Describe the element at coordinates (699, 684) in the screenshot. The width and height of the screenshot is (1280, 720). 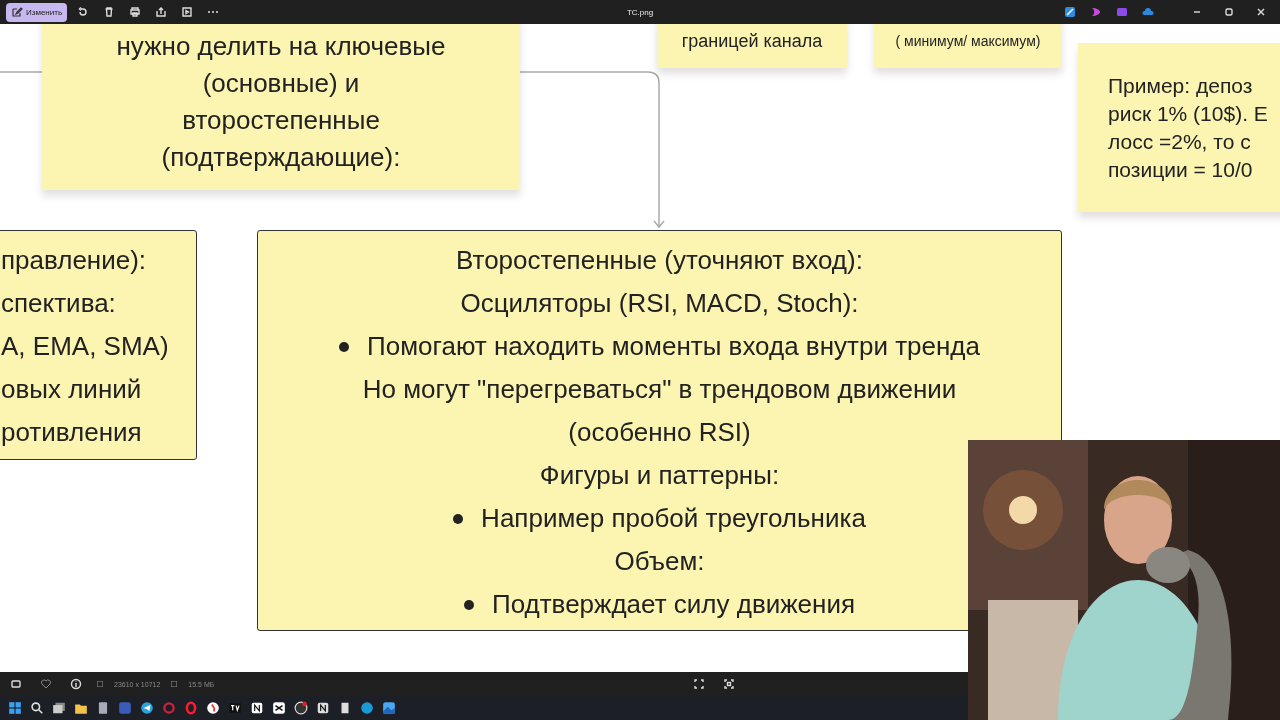
I see `fit-icon` at that location.